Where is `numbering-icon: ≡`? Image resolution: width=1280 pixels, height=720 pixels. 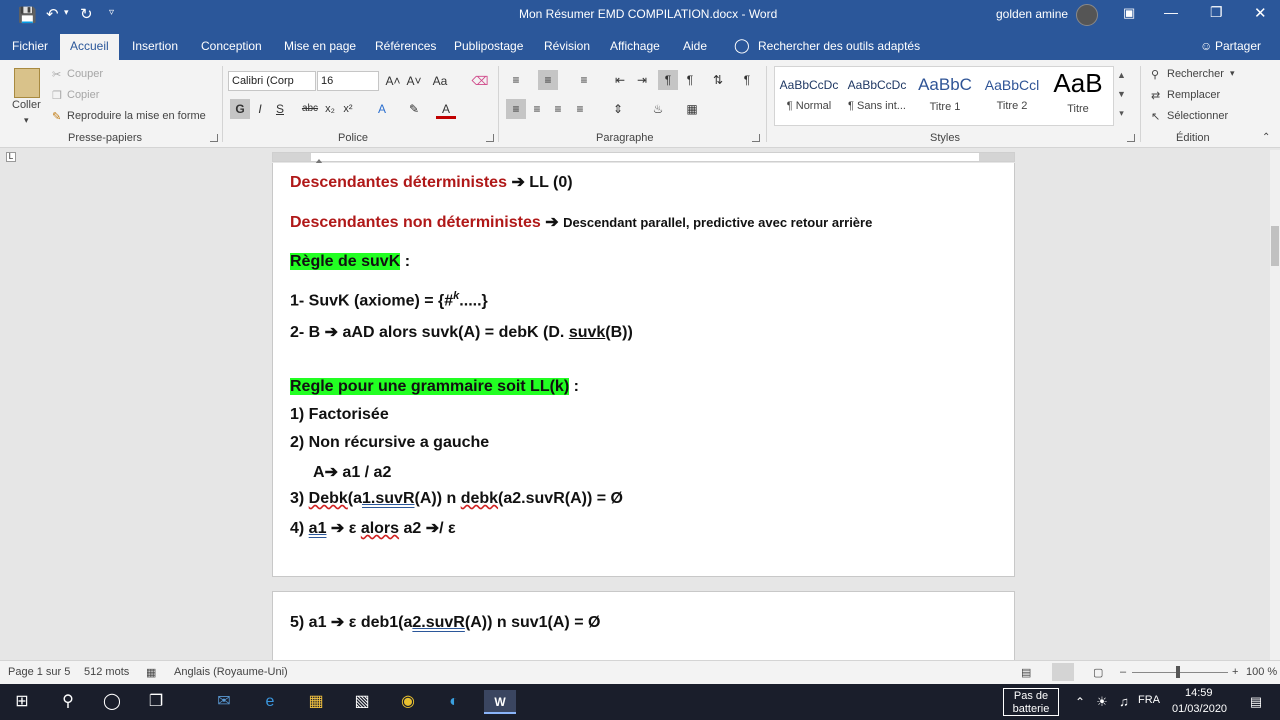
numbering-icon: ≡ is located at coordinates (548, 80).